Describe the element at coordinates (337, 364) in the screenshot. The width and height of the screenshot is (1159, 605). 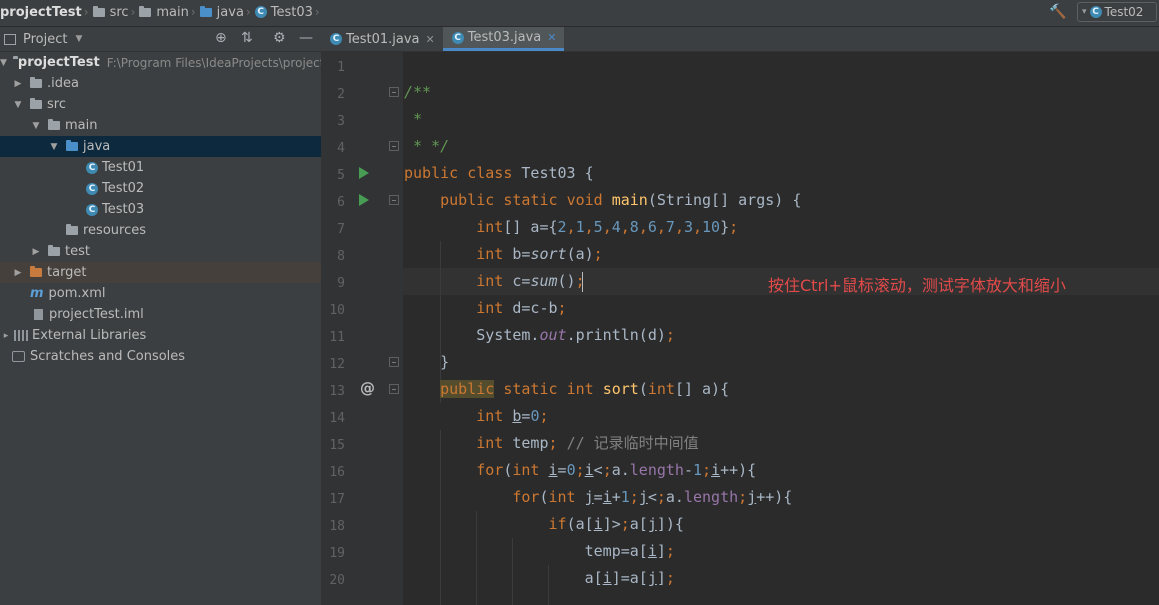
I see `line-number: 12` at that location.